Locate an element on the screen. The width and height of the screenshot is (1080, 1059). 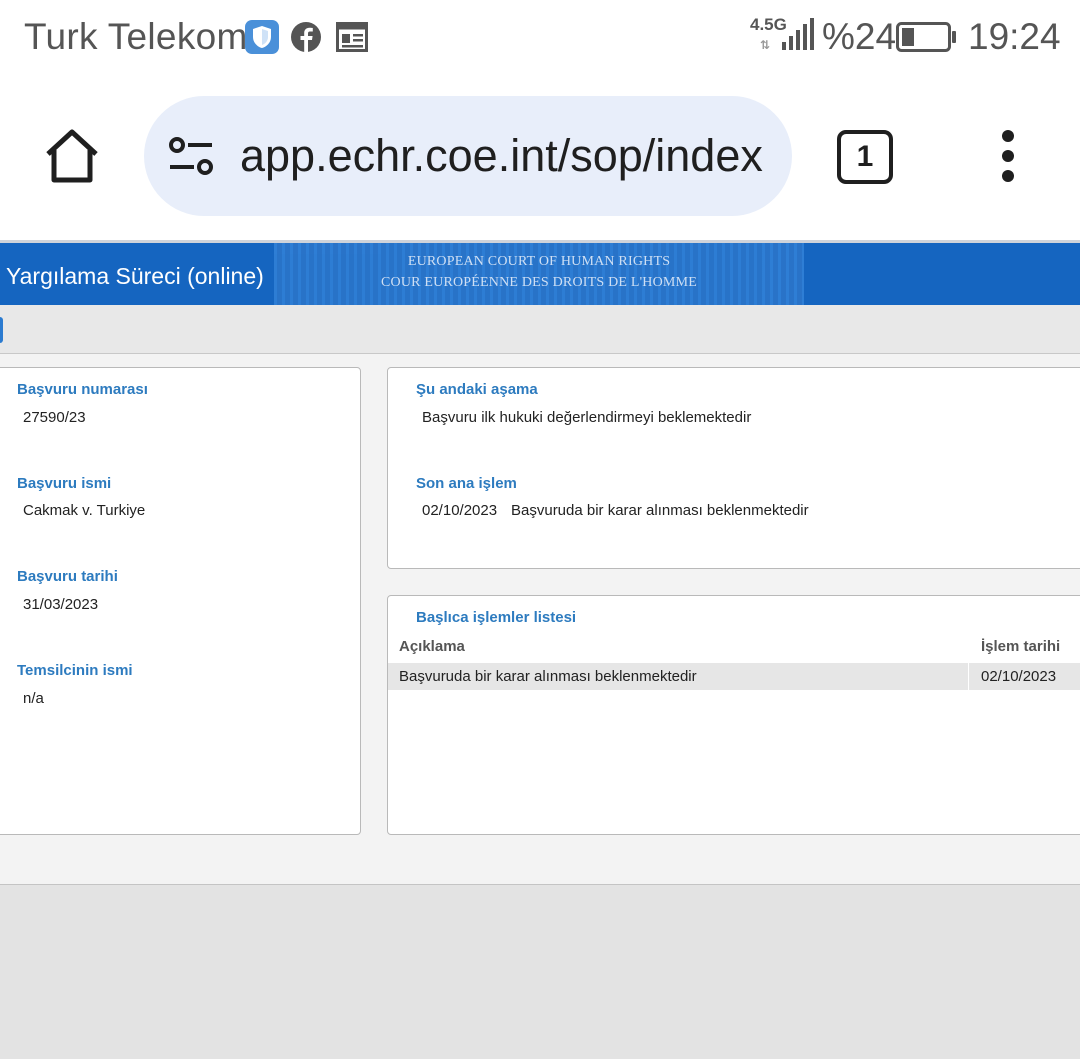
carrier-name: Turk Telekom is located at coordinates (136, 36).